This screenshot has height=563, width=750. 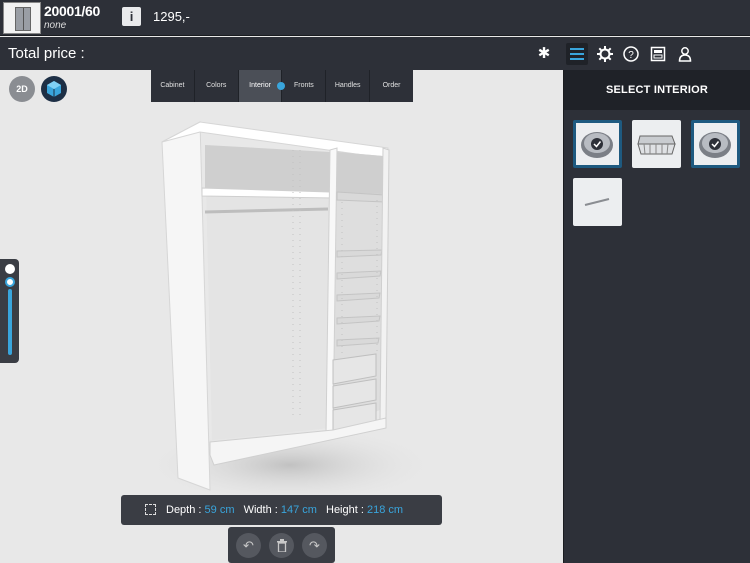 I want to click on depth-value: 59 cm, so click(x=220, y=510).